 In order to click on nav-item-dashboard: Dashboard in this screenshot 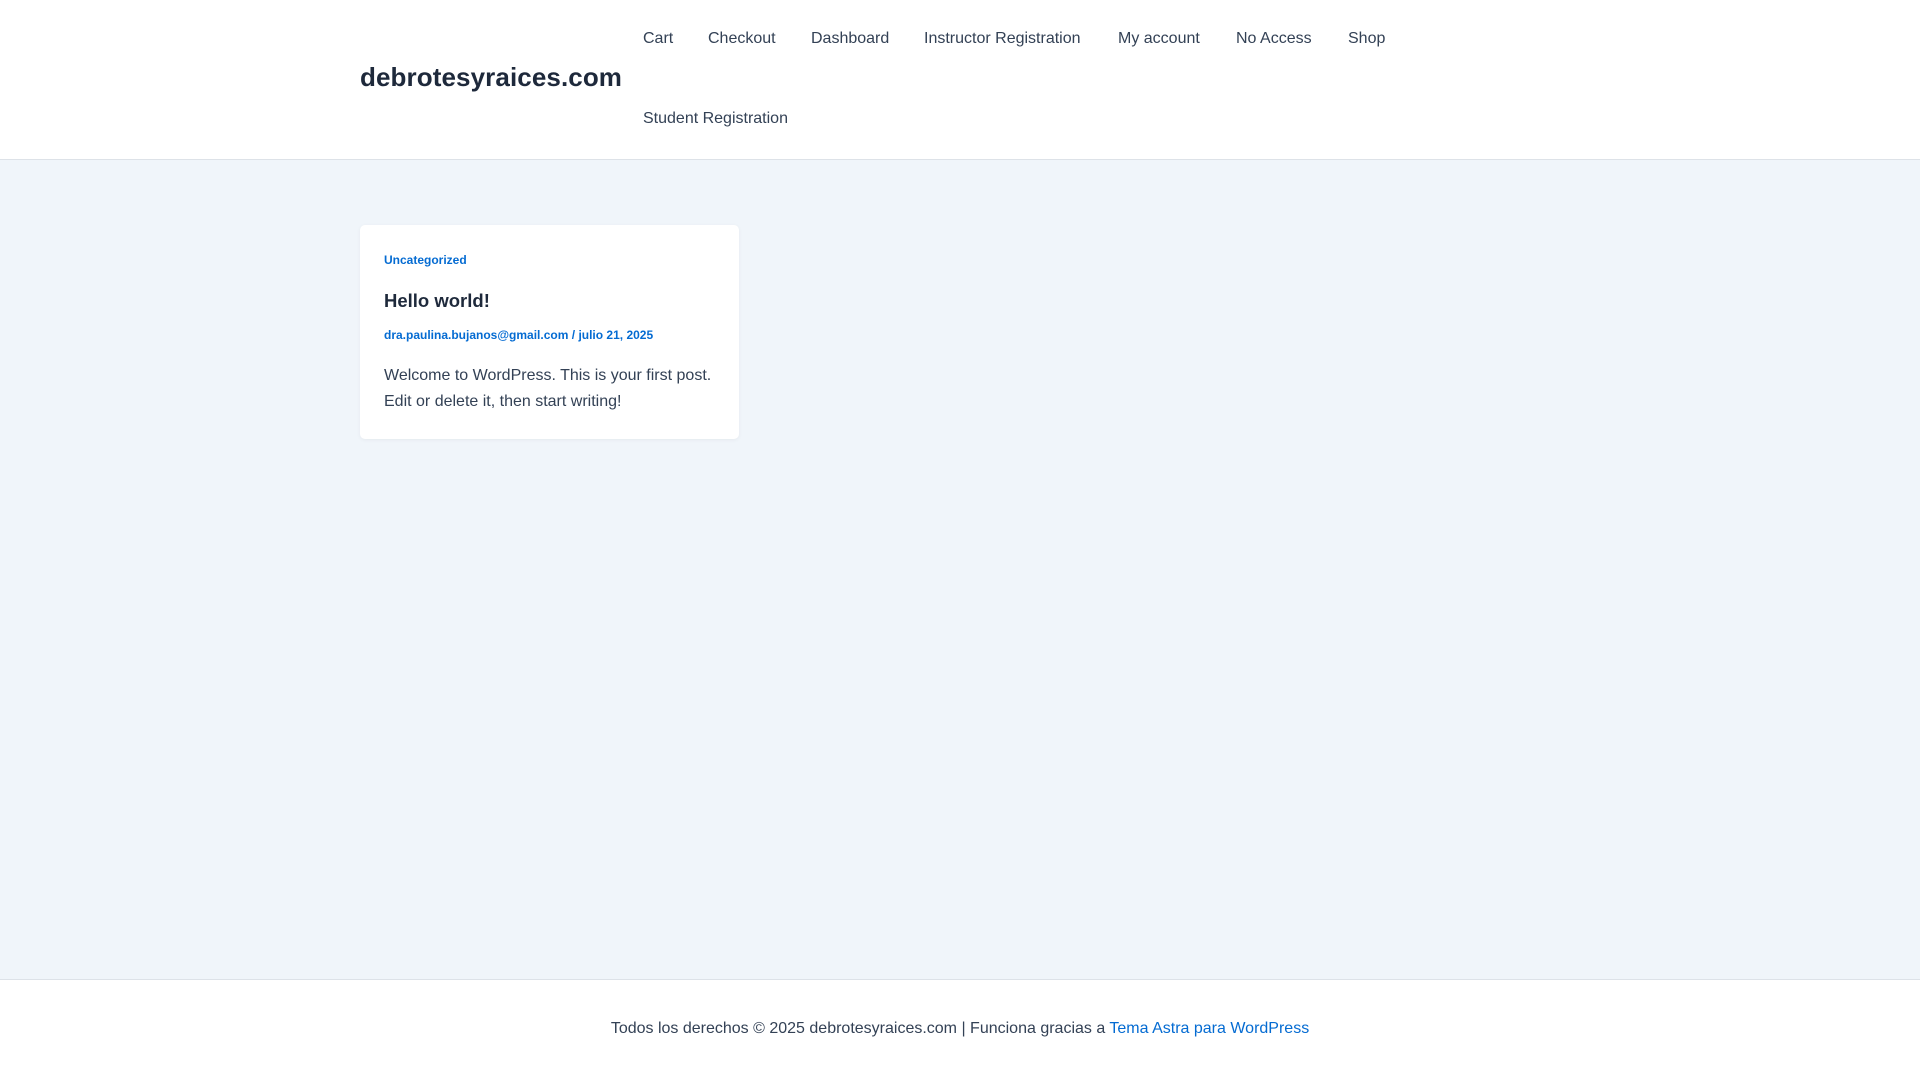, I will do `click(850, 39)`.